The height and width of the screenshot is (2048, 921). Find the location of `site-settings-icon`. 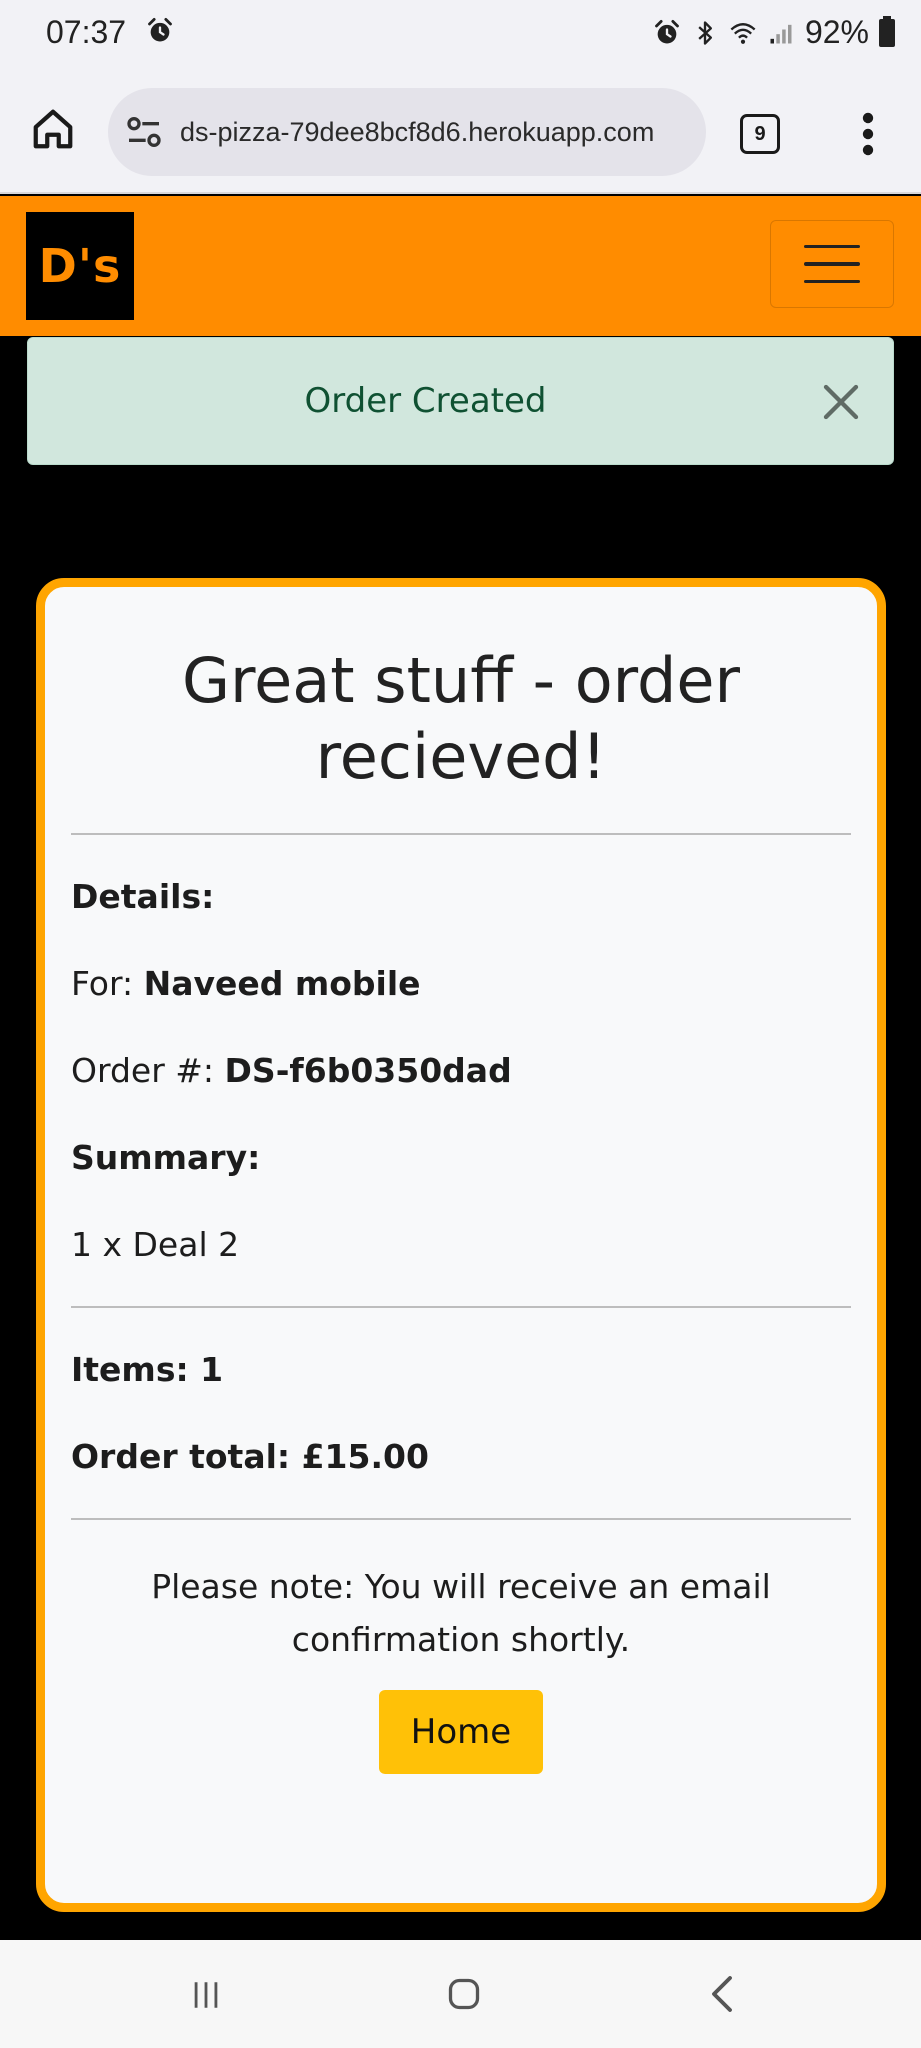

site-settings-icon is located at coordinates (144, 132).